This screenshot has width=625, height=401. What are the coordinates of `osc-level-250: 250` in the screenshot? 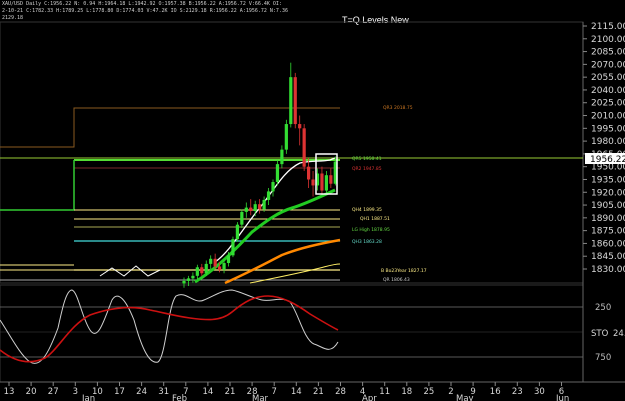 It's located at (603, 308).